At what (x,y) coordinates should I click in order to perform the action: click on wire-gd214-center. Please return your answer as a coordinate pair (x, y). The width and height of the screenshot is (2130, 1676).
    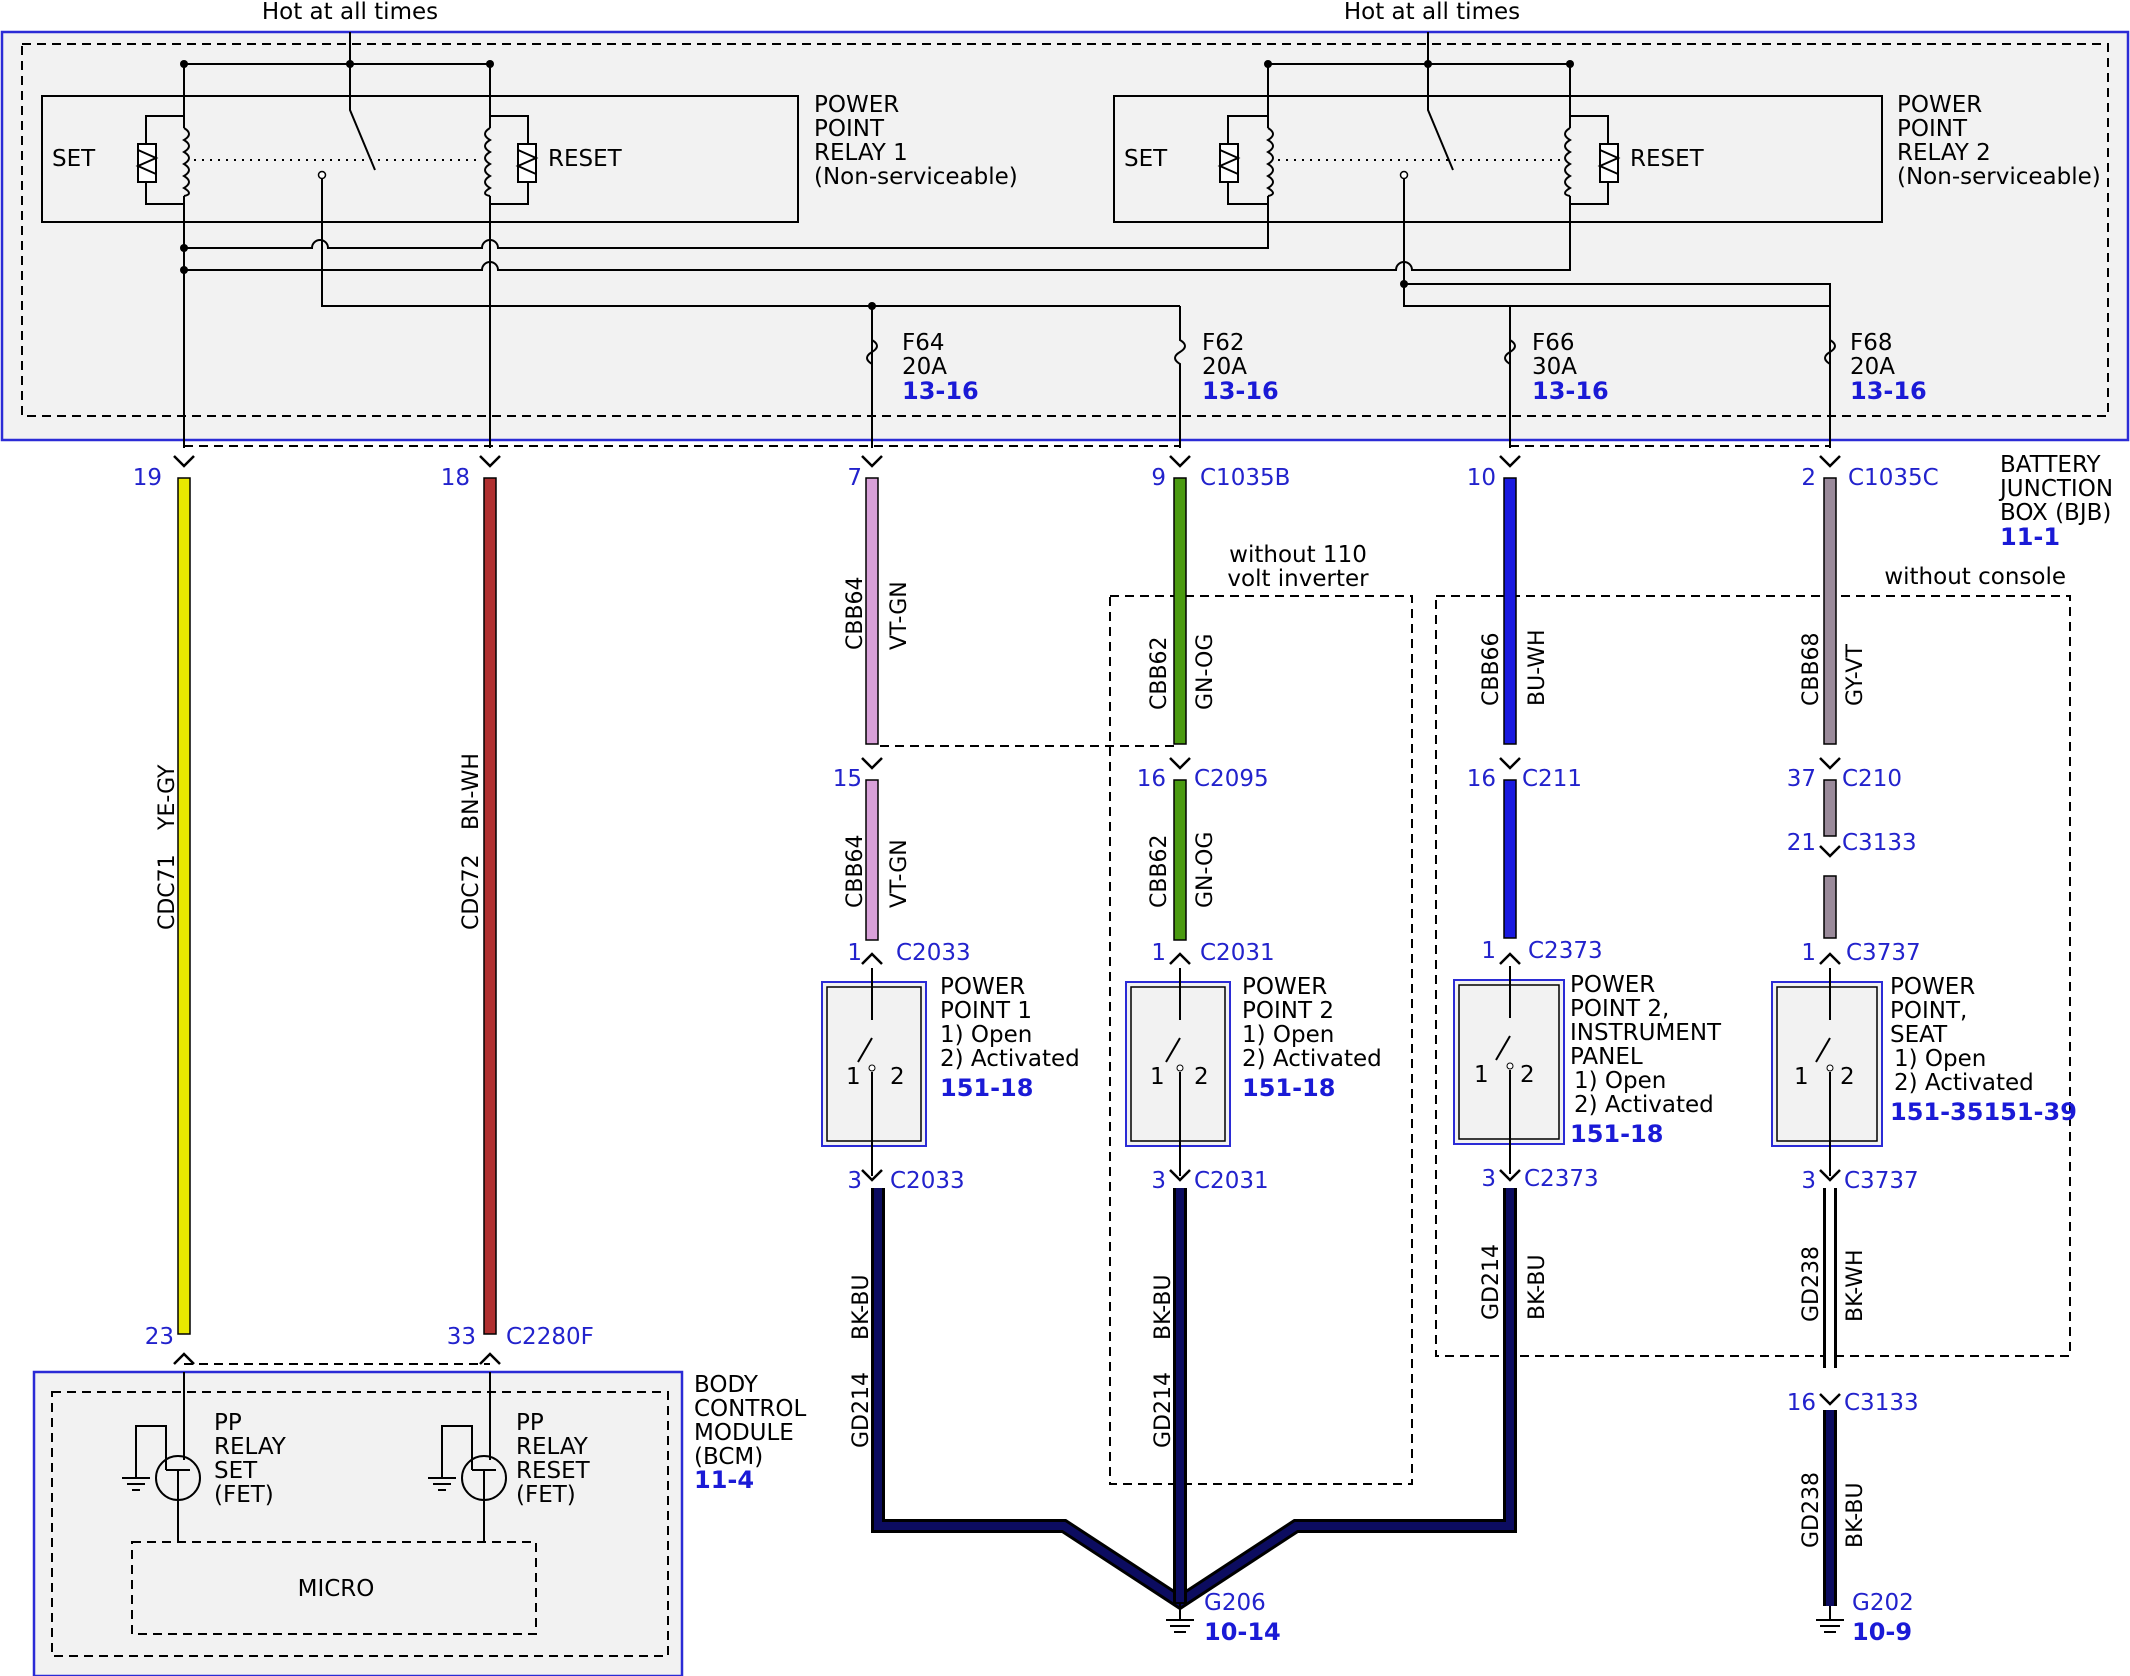
    Looking at the image, I should click on (1180, 1395).